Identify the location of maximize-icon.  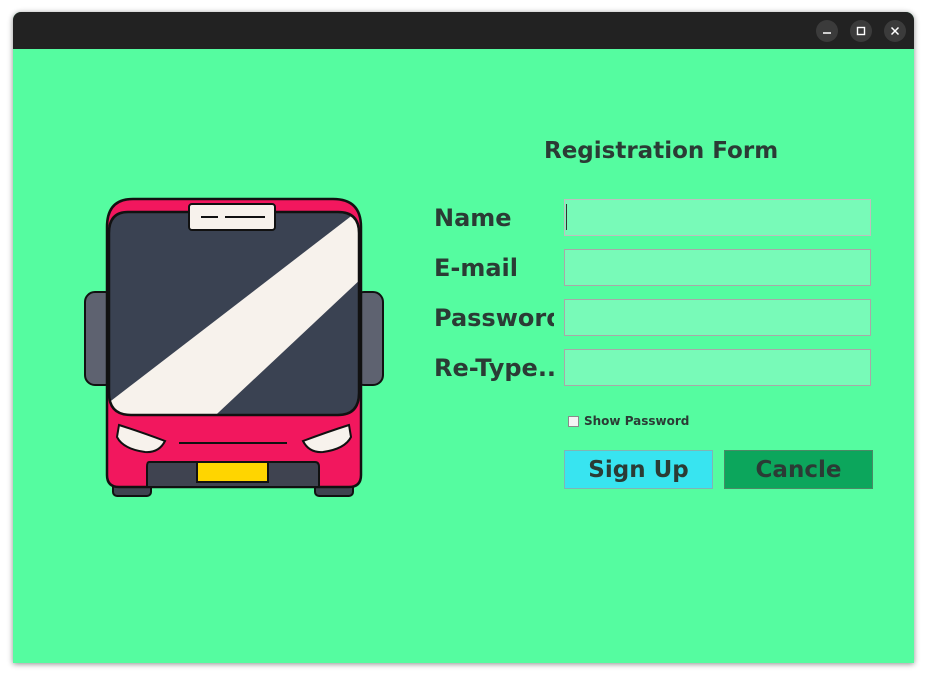
(861, 31).